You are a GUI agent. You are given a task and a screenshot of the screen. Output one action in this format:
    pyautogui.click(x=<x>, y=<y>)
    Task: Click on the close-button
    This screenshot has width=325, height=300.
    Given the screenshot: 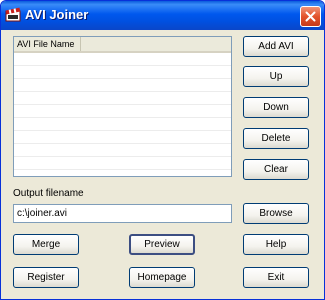 What is the action you would take?
    pyautogui.click(x=310, y=16)
    